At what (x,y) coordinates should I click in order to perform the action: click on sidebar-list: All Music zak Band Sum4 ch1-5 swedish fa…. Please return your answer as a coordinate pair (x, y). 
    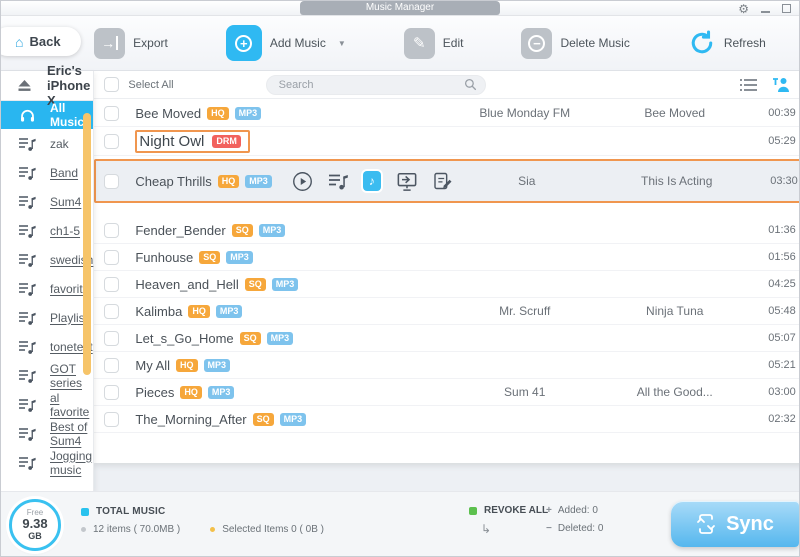
    Looking at the image, I should click on (47, 289).